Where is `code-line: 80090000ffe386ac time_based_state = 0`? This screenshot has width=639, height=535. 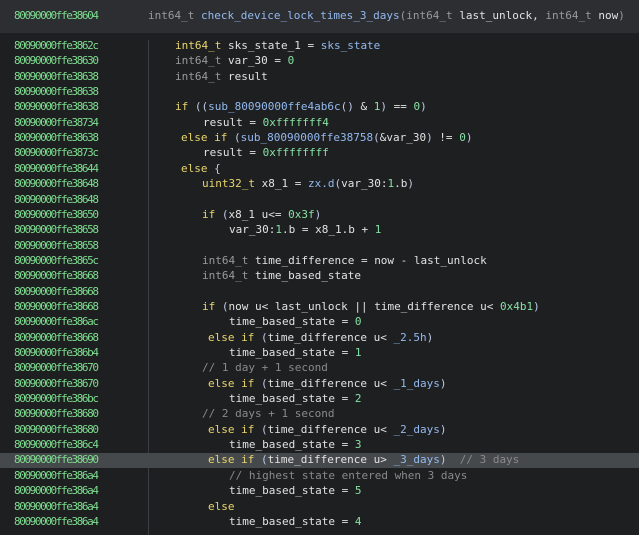
code-line: 80090000ffe386ac time_based_state = 0 is located at coordinates (319, 322).